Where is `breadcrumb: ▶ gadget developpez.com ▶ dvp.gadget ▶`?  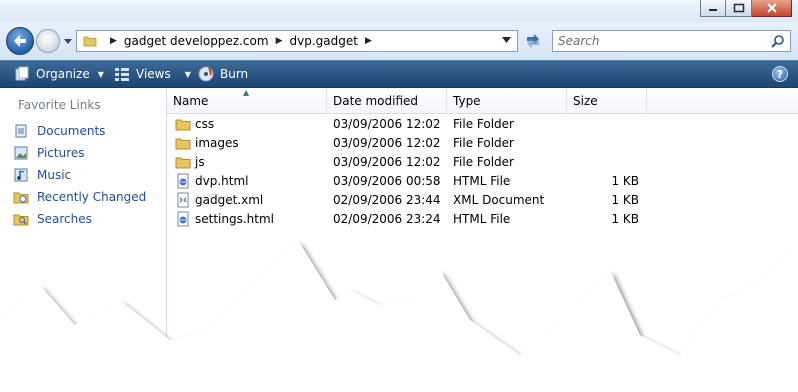 breadcrumb: ▶ gadget developpez.com ▶ dvp.gadget ▶ is located at coordinates (231, 41).